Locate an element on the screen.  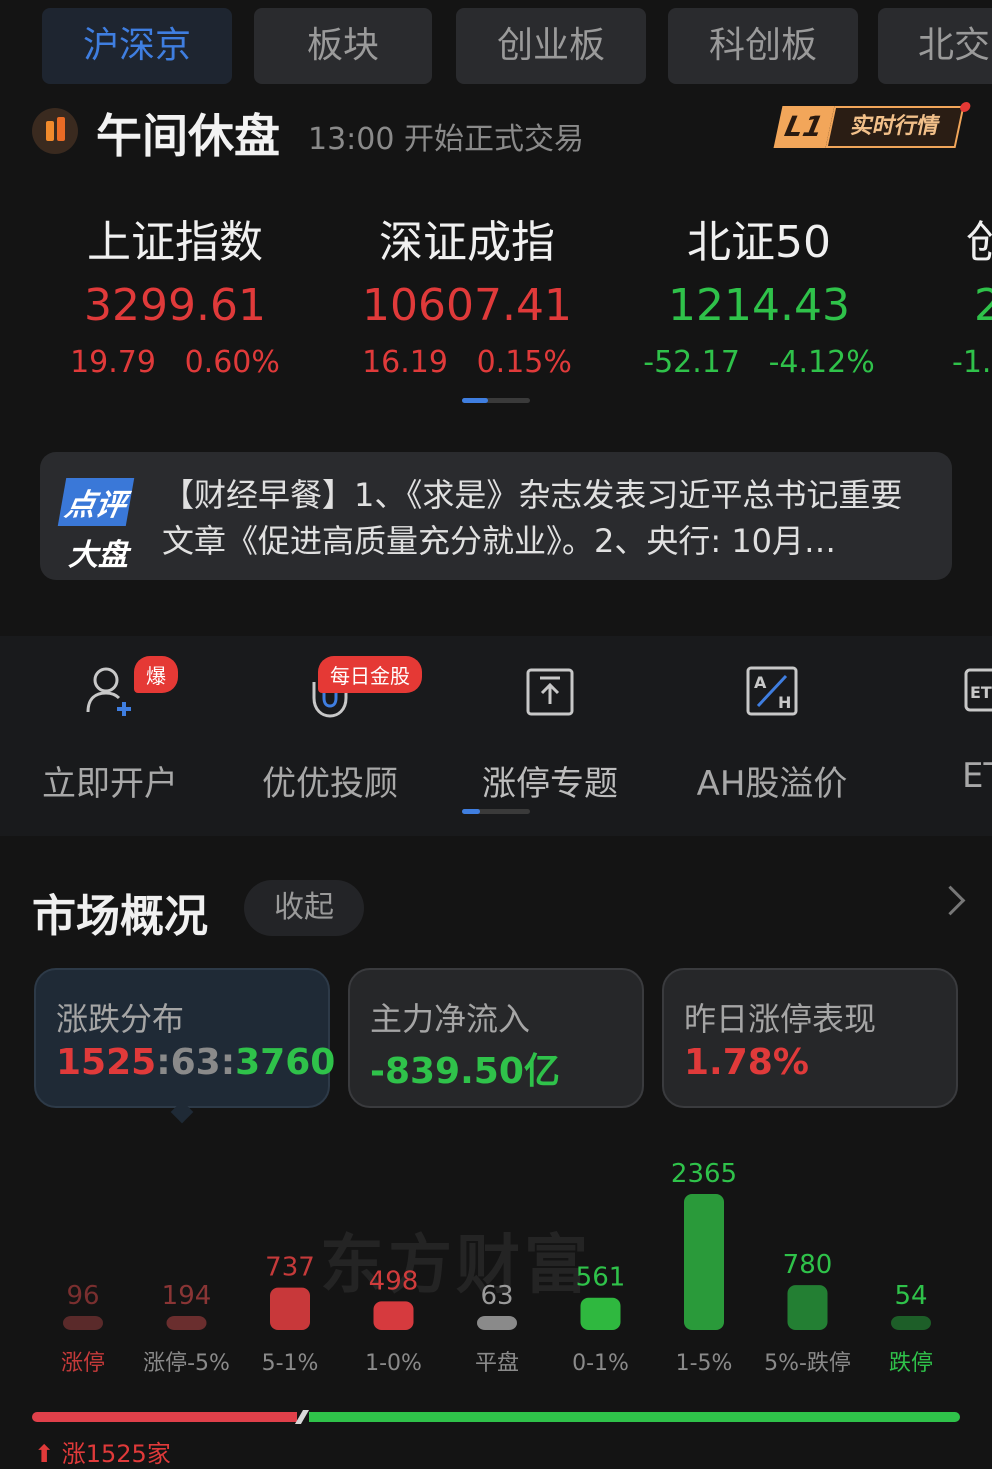
index-bse50: 北证50 1214.43 -52.17 -4.12% is located at coordinates (759, 293).